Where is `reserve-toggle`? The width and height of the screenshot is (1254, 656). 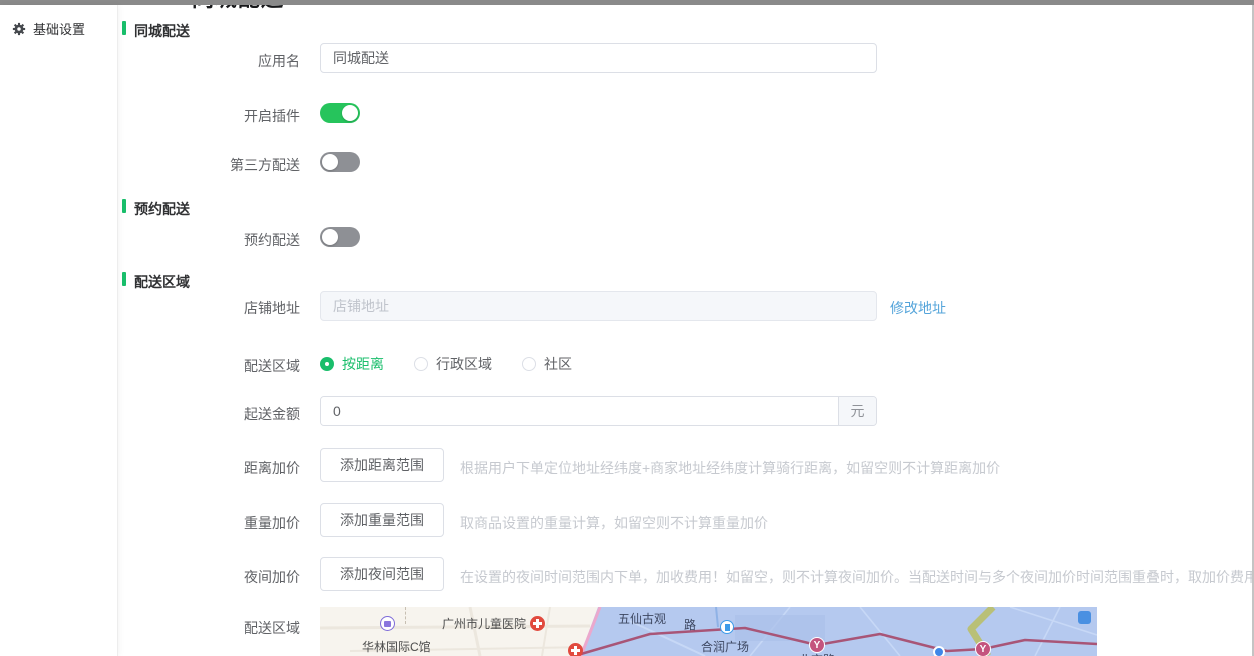
reserve-toggle is located at coordinates (340, 237).